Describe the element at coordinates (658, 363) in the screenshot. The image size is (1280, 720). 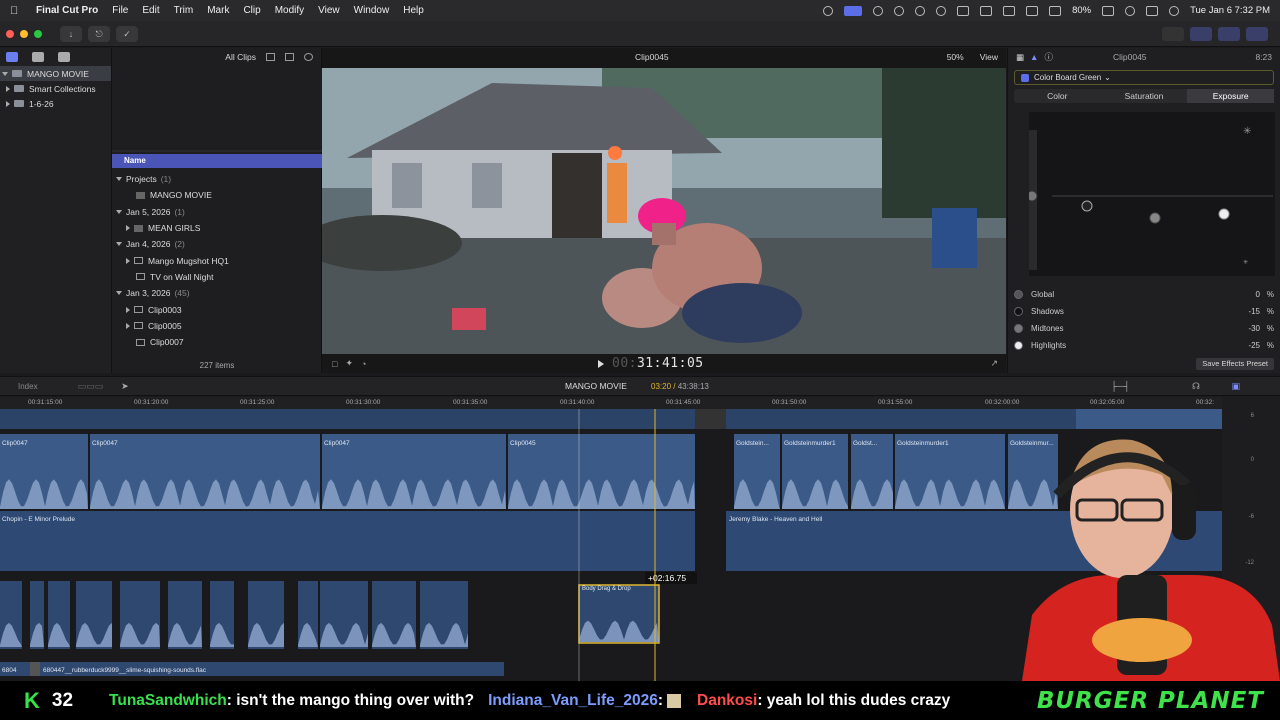
I see `viewer-timecode: 00:31:41:05` at that location.